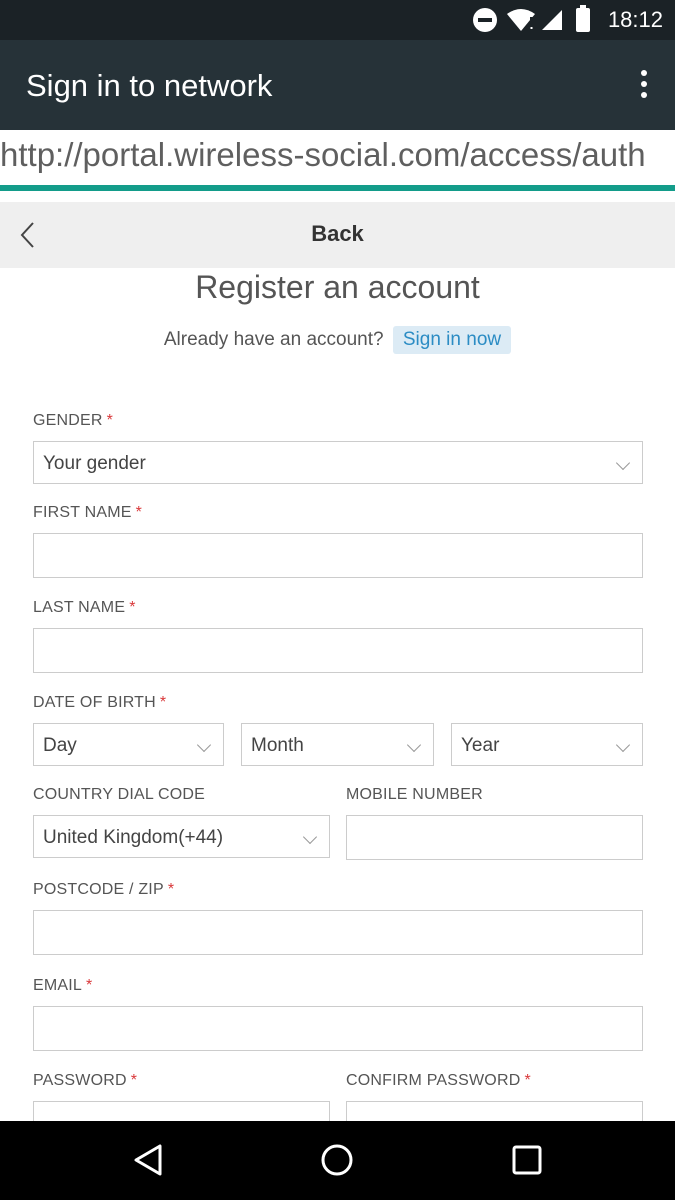 The height and width of the screenshot is (1200, 675). What do you see at coordinates (635, 19) in the screenshot?
I see `clock: 18:12` at bounding box center [635, 19].